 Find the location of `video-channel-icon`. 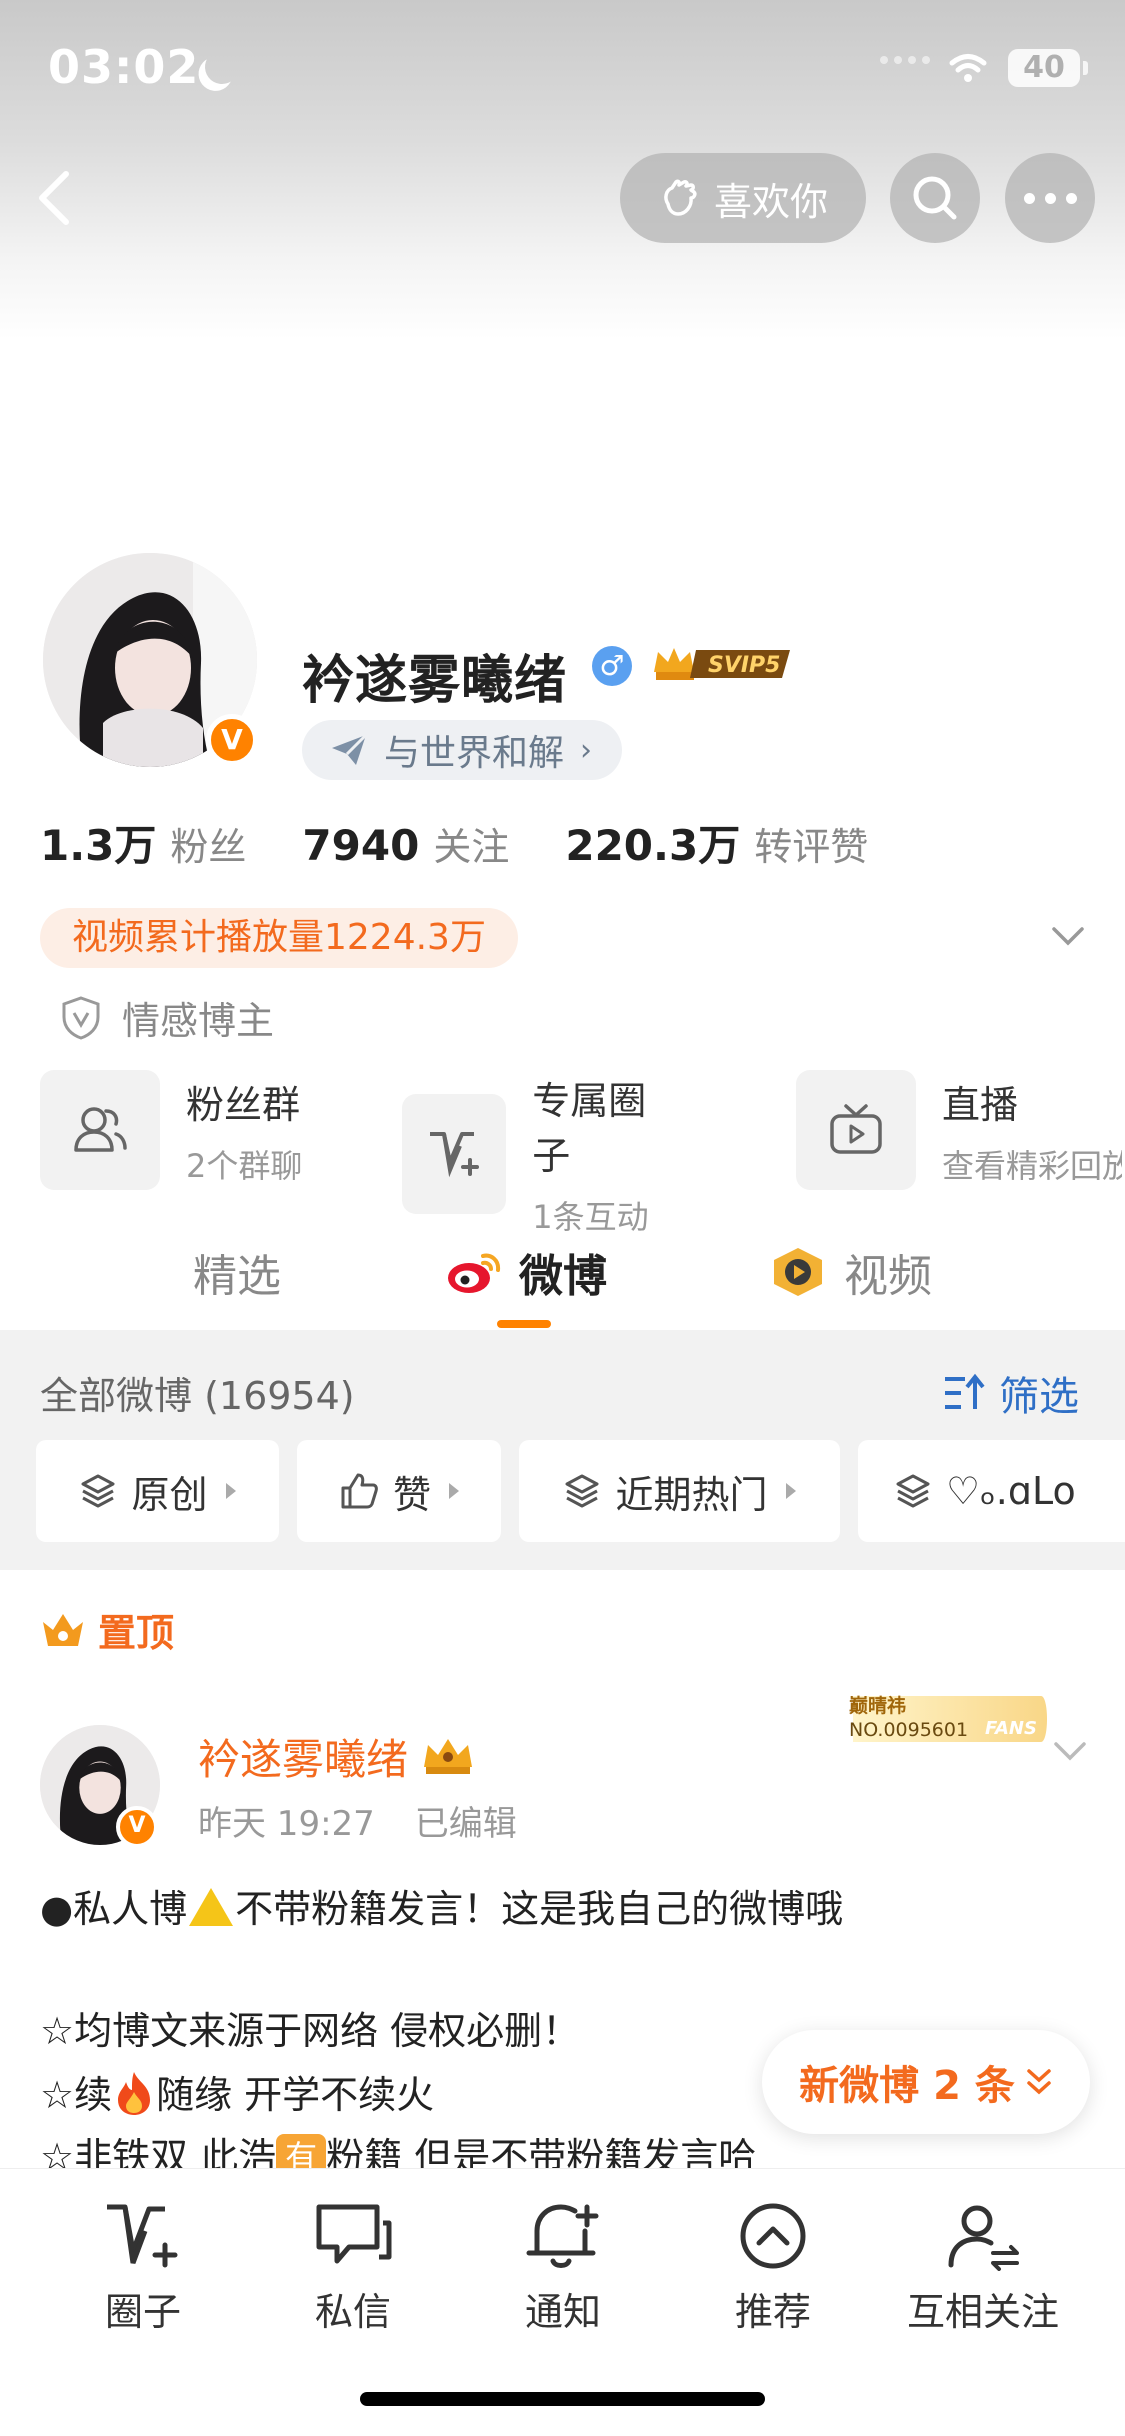

video-channel-icon is located at coordinates (798, 1272).